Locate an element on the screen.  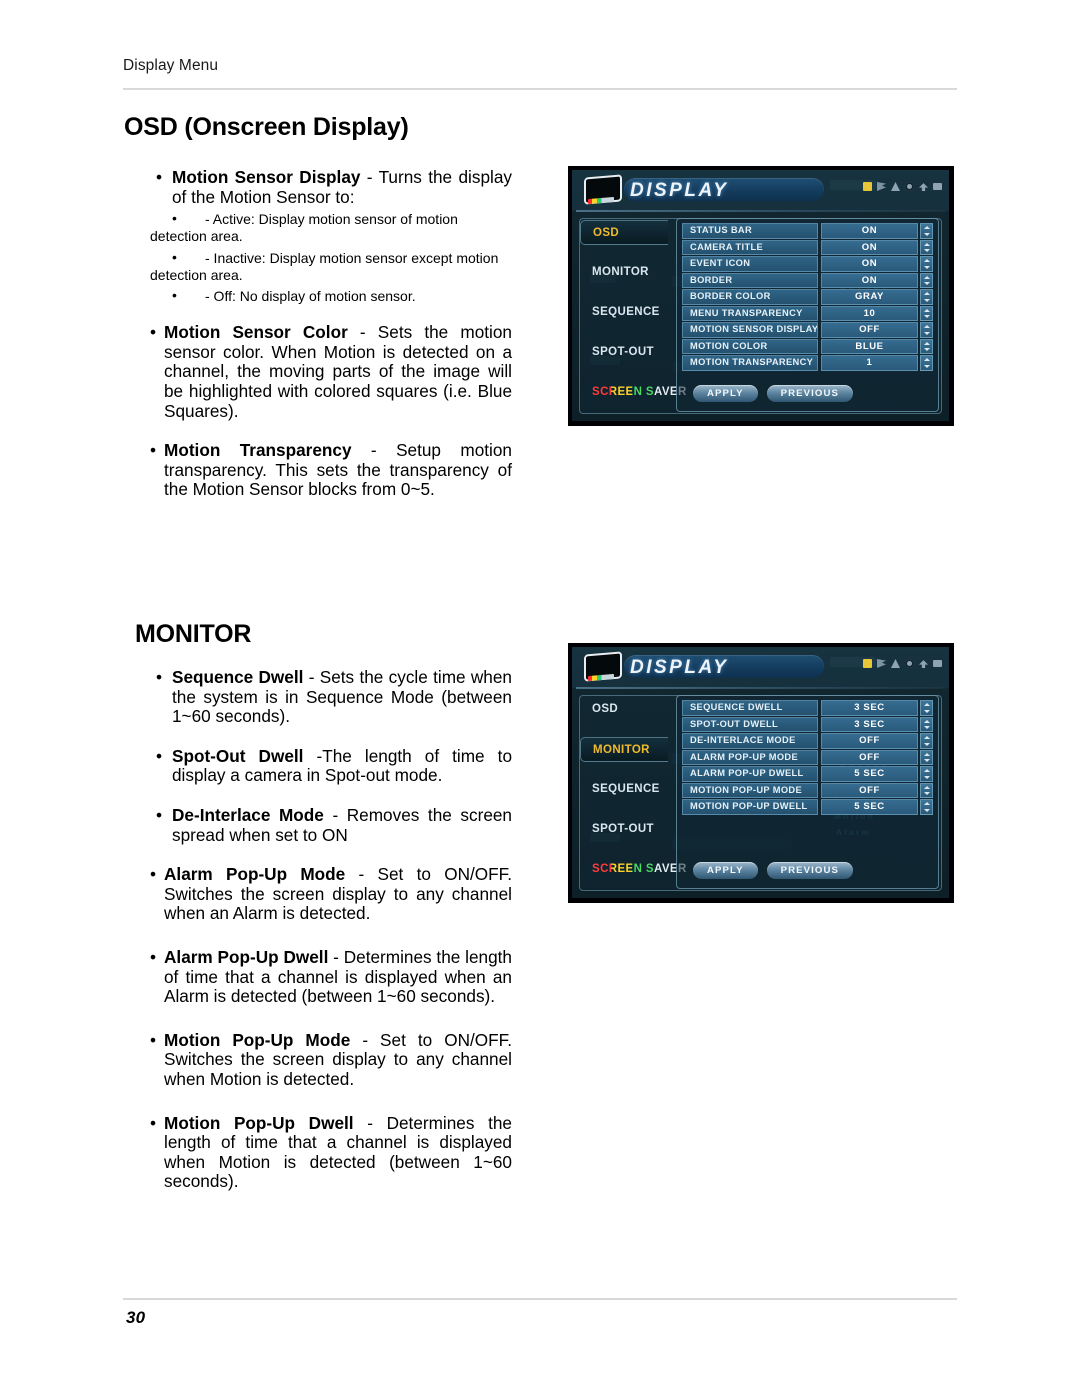
row-value-group: 10 is located at coordinates (877, 313).